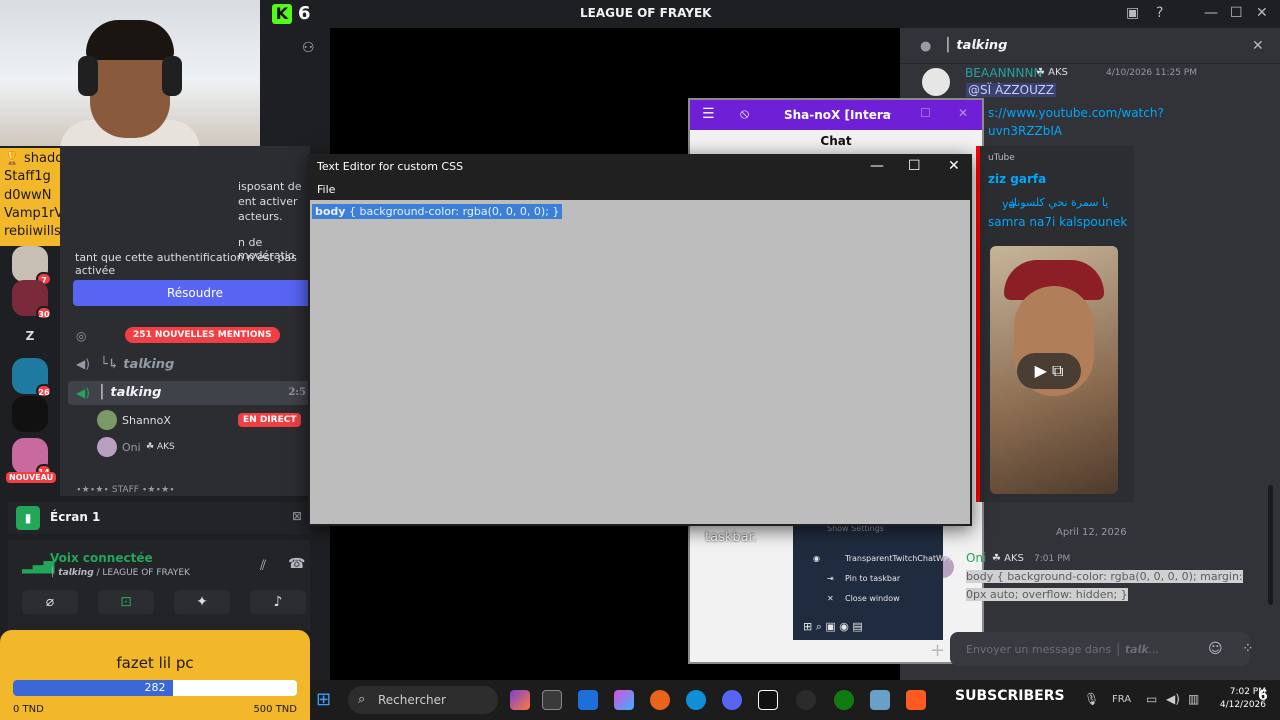  Describe the element at coordinates (50, 602) in the screenshot. I see `camera-off-button: ⌀` at that location.